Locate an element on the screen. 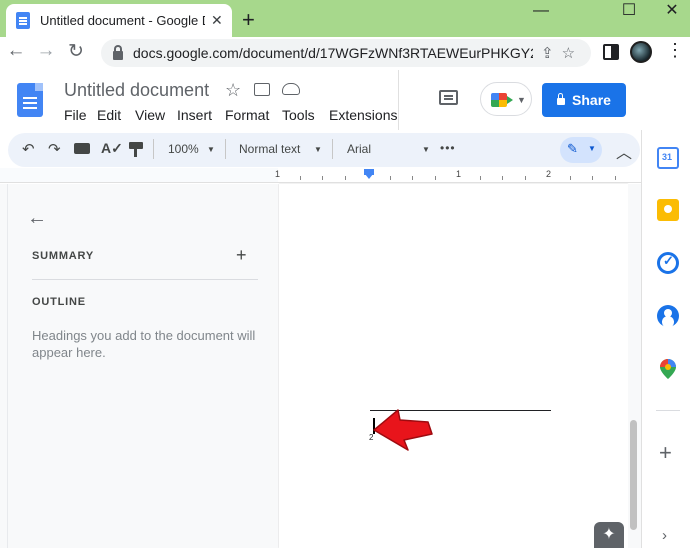 This screenshot has height=548, width=690. explore-sparkle-icon: ✦ is located at coordinates (609, 535).